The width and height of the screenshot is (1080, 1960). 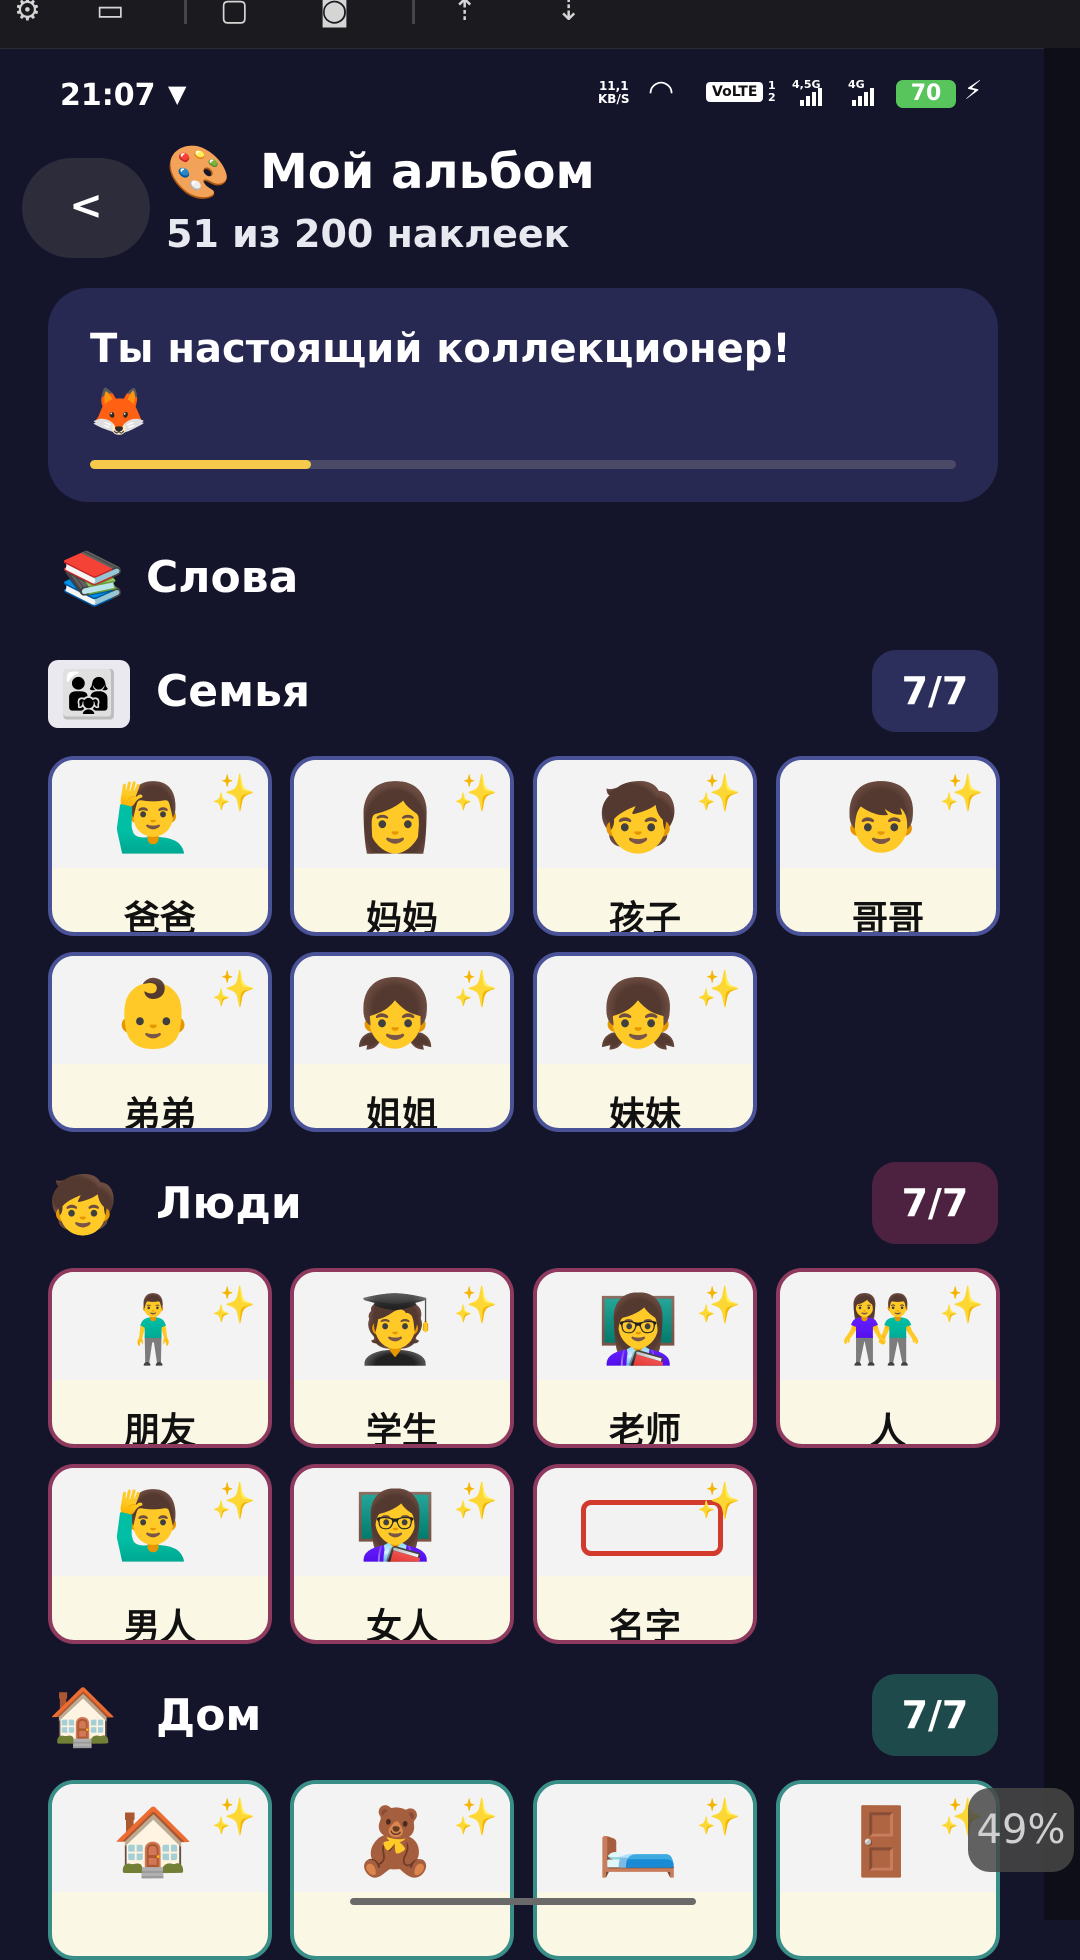 I want to click on fox-icon: 🦊, so click(x=119, y=411).